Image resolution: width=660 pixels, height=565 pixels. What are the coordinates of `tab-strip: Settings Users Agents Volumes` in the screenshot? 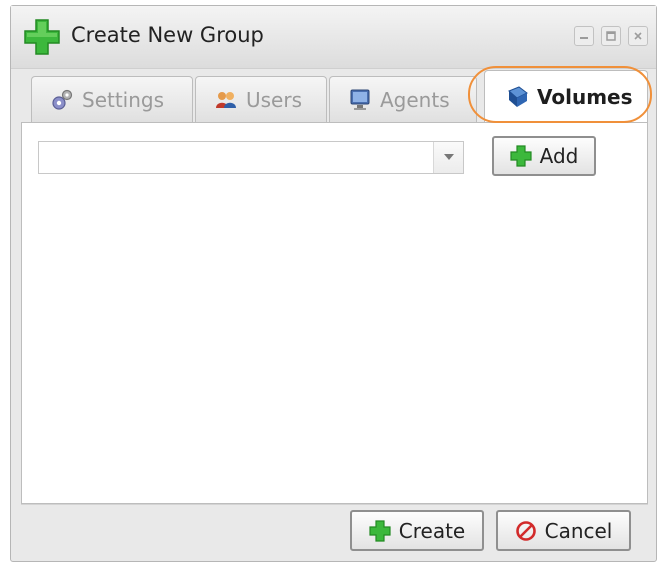 It's located at (334, 96).